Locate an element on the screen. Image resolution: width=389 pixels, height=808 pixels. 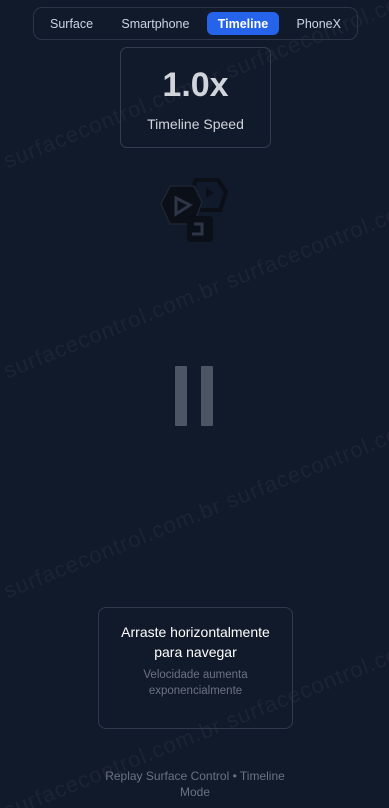
tab-smartphone: Smartphone is located at coordinates (155, 23).